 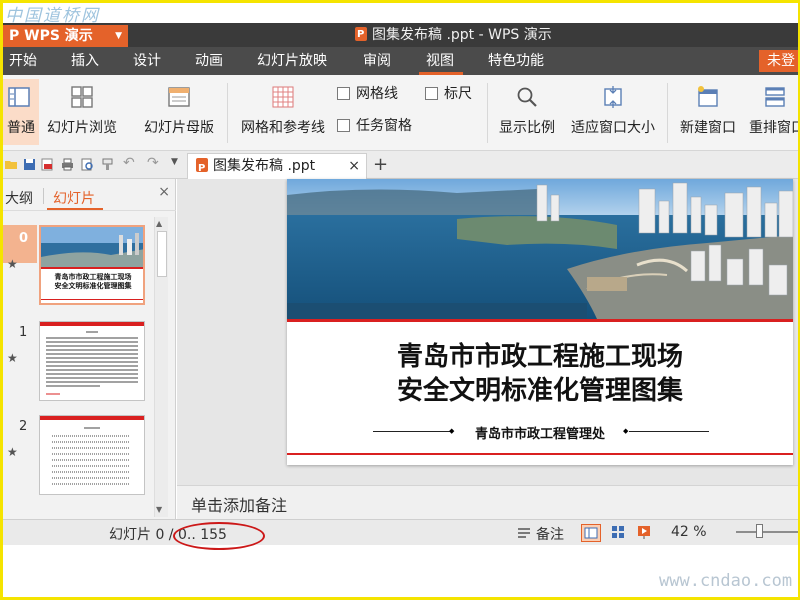 What do you see at coordinates (23, 332) in the screenshot?
I see `slide-number: 1` at bounding box center [23, 332].